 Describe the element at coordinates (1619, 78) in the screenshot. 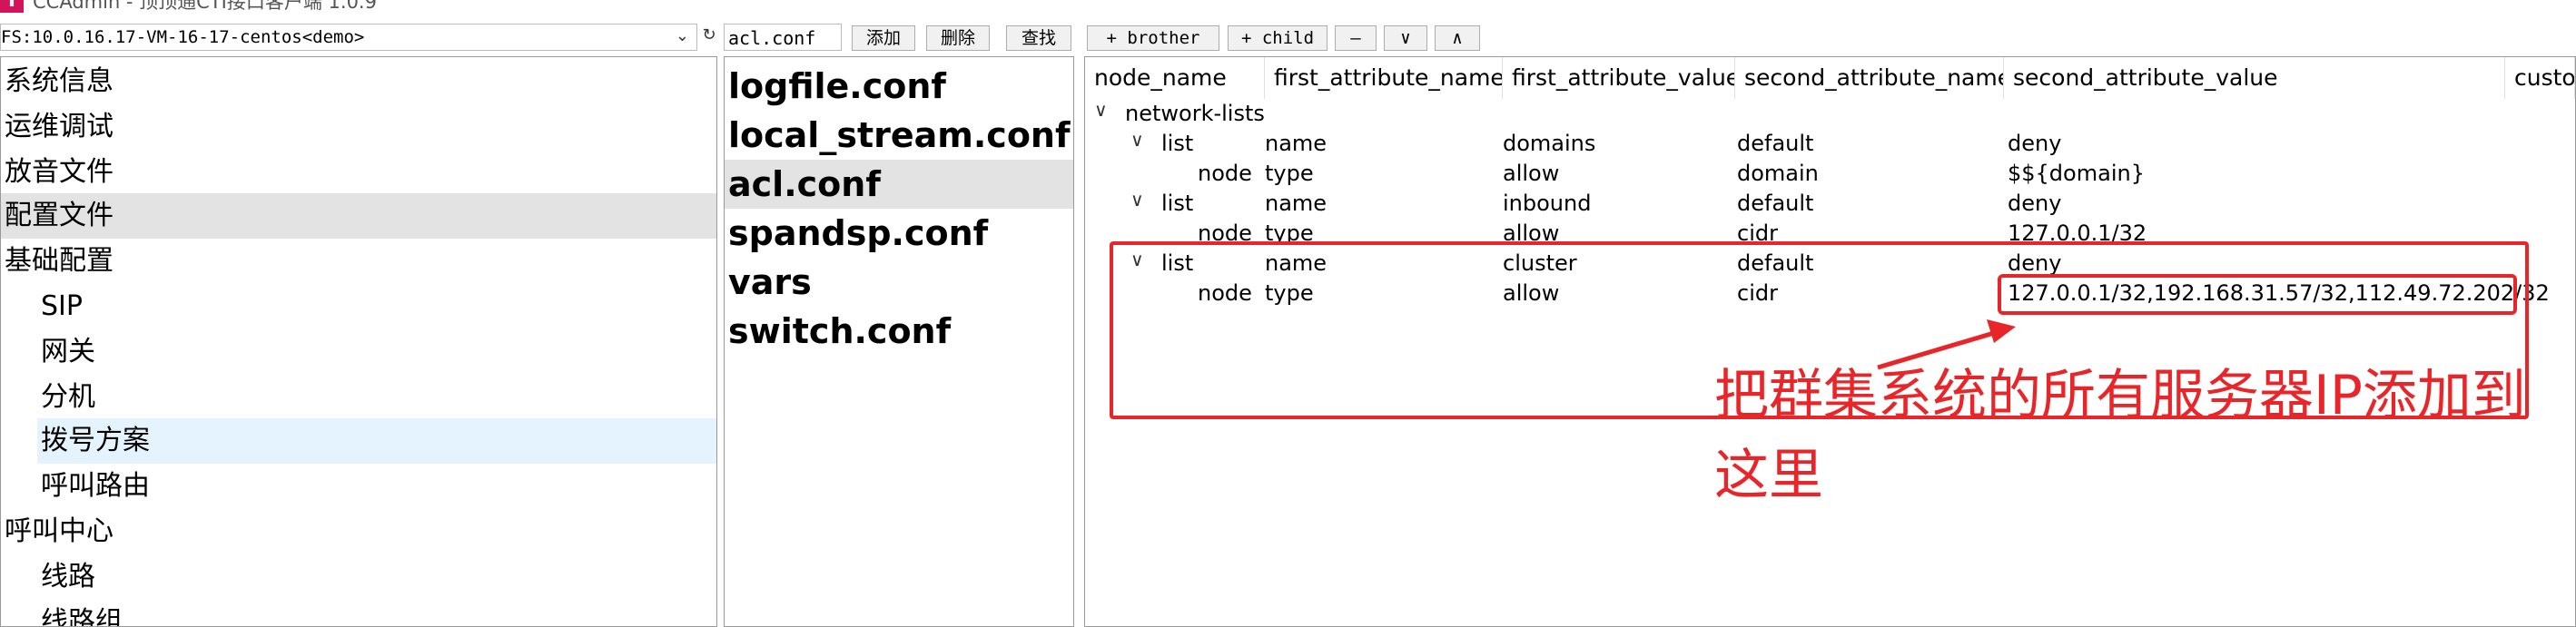

I see `column-header: first_attribute_value` at that location.